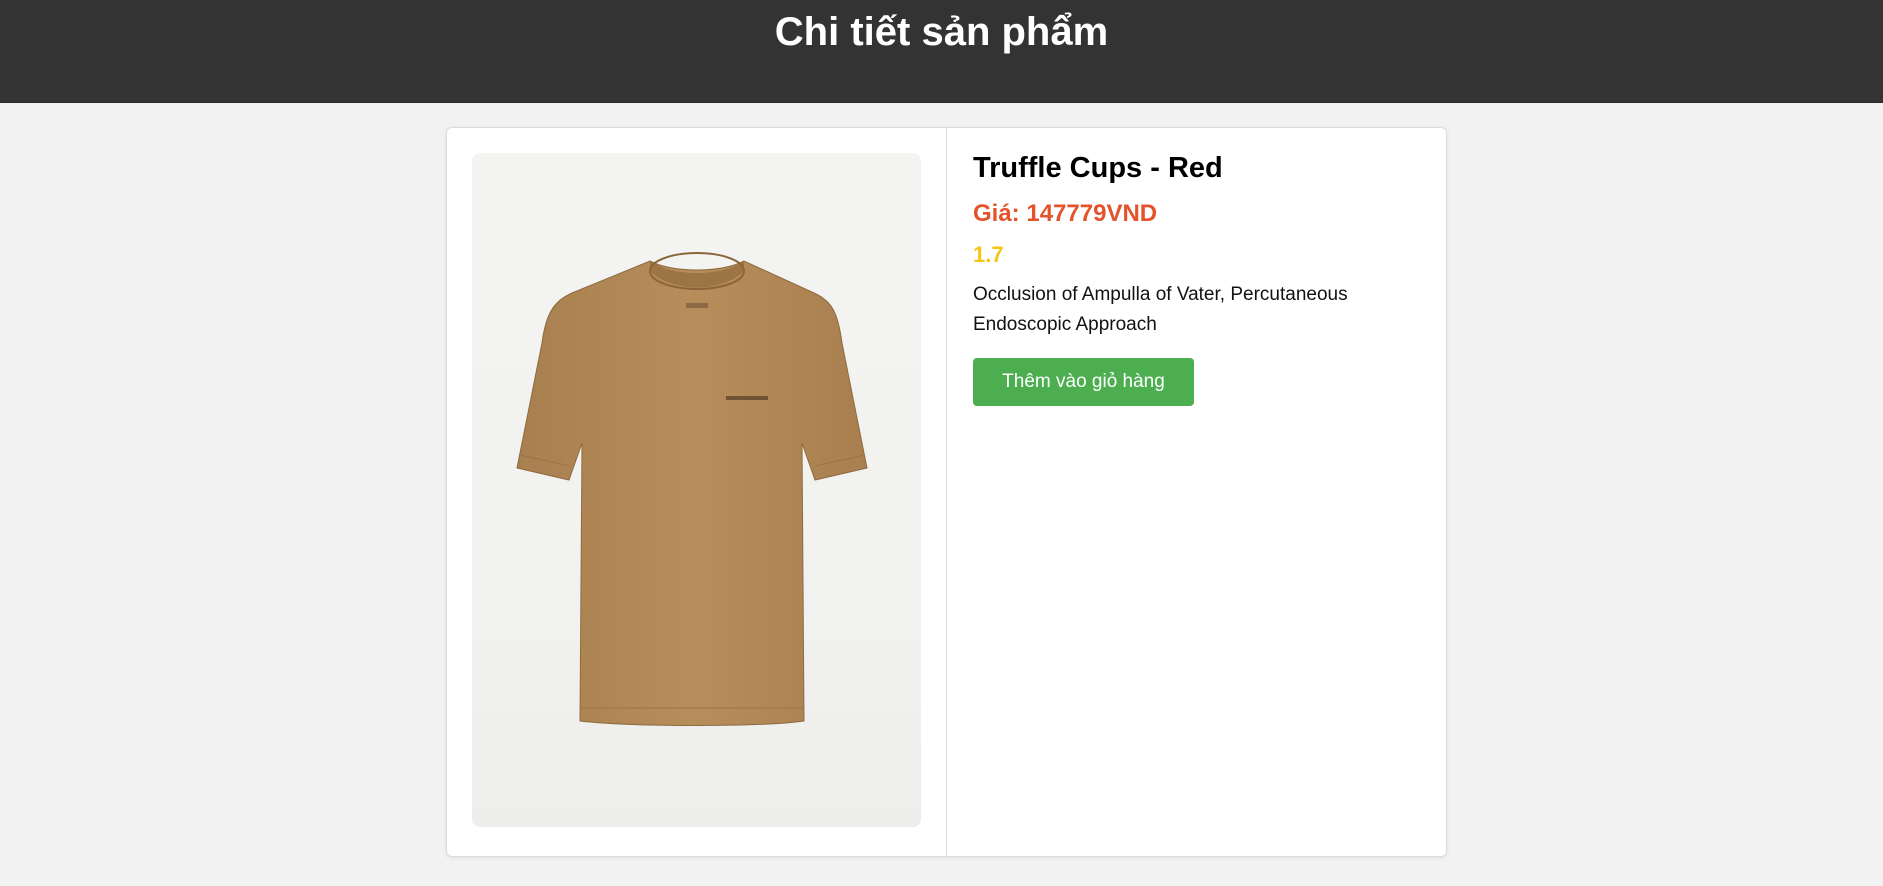 The image size is (1883, 886). I want to click on tshirt-illustration, so click(692, 489).